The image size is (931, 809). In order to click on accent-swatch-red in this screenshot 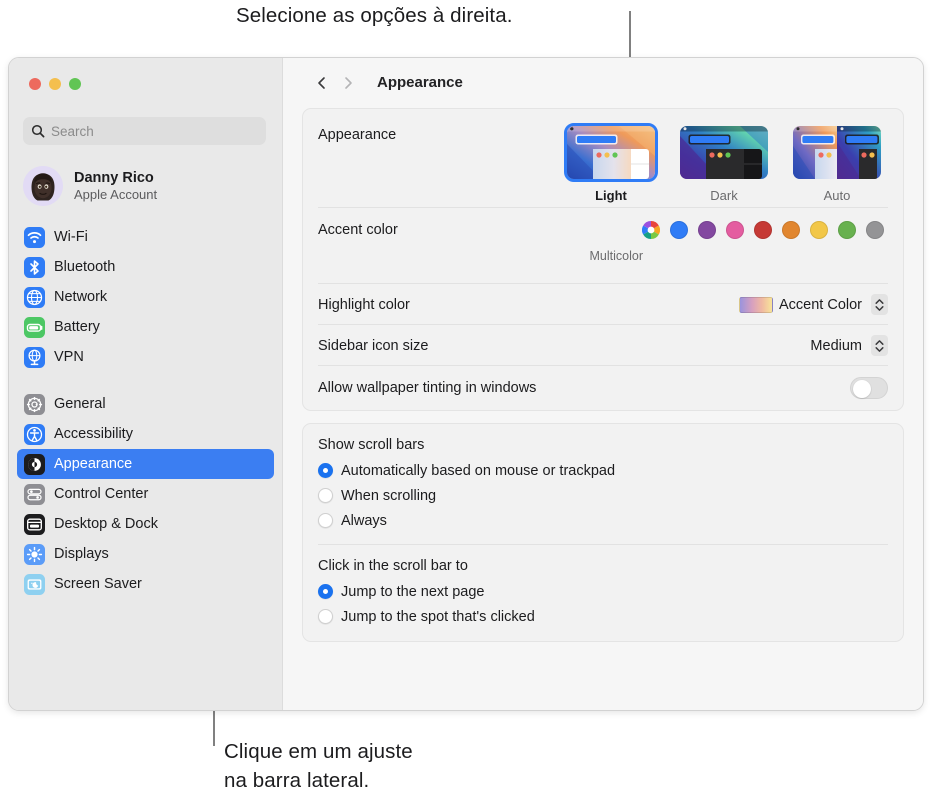, I will do `click(763, 230)`.